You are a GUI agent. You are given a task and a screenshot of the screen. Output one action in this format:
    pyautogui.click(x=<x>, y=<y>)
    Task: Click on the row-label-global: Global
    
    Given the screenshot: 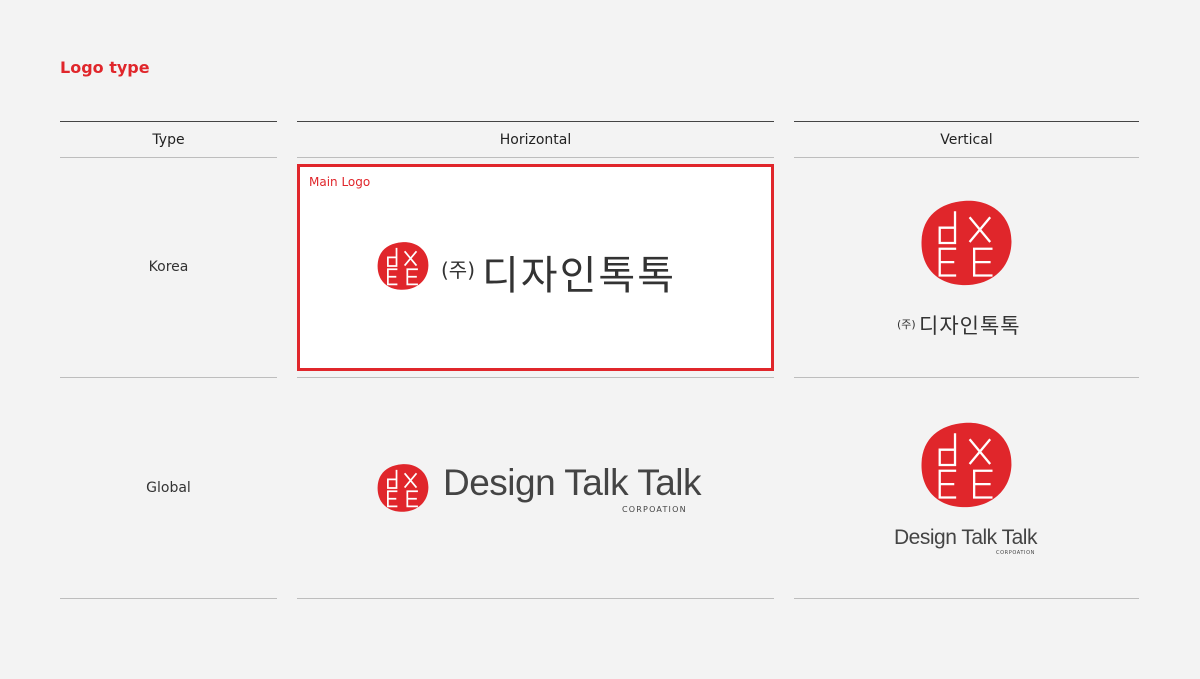 What is the action you would take?
    pyautogui.click(x=168, y=488)
    